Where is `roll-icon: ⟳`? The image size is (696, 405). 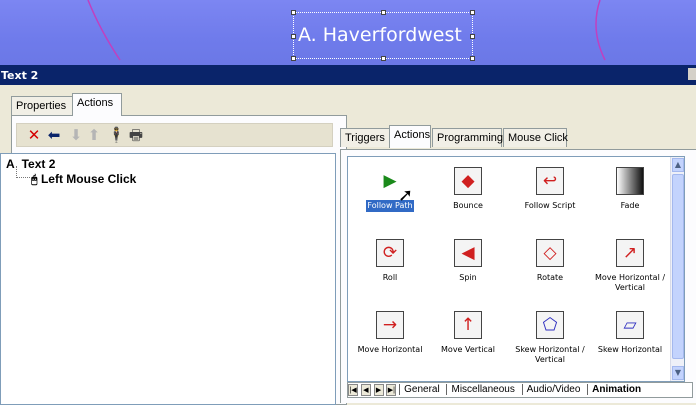 roll-icon: ⟳ is located at coordinates (390, 253).